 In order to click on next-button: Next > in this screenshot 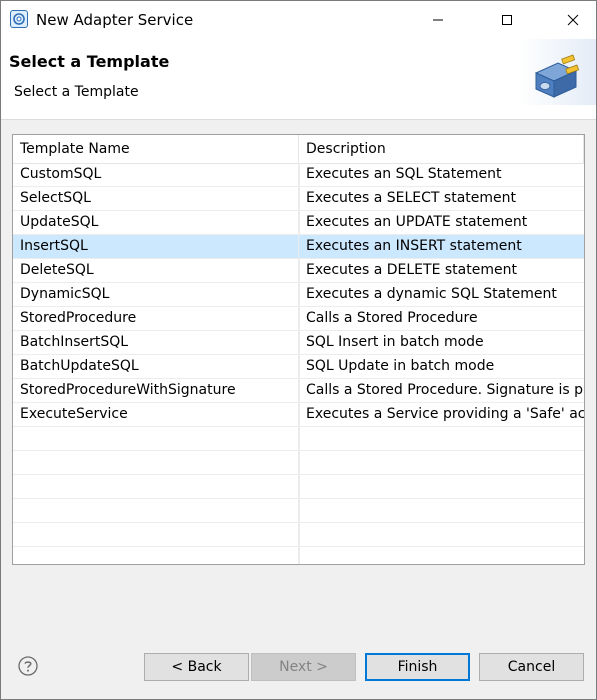, I will do `click(303, 667)`.